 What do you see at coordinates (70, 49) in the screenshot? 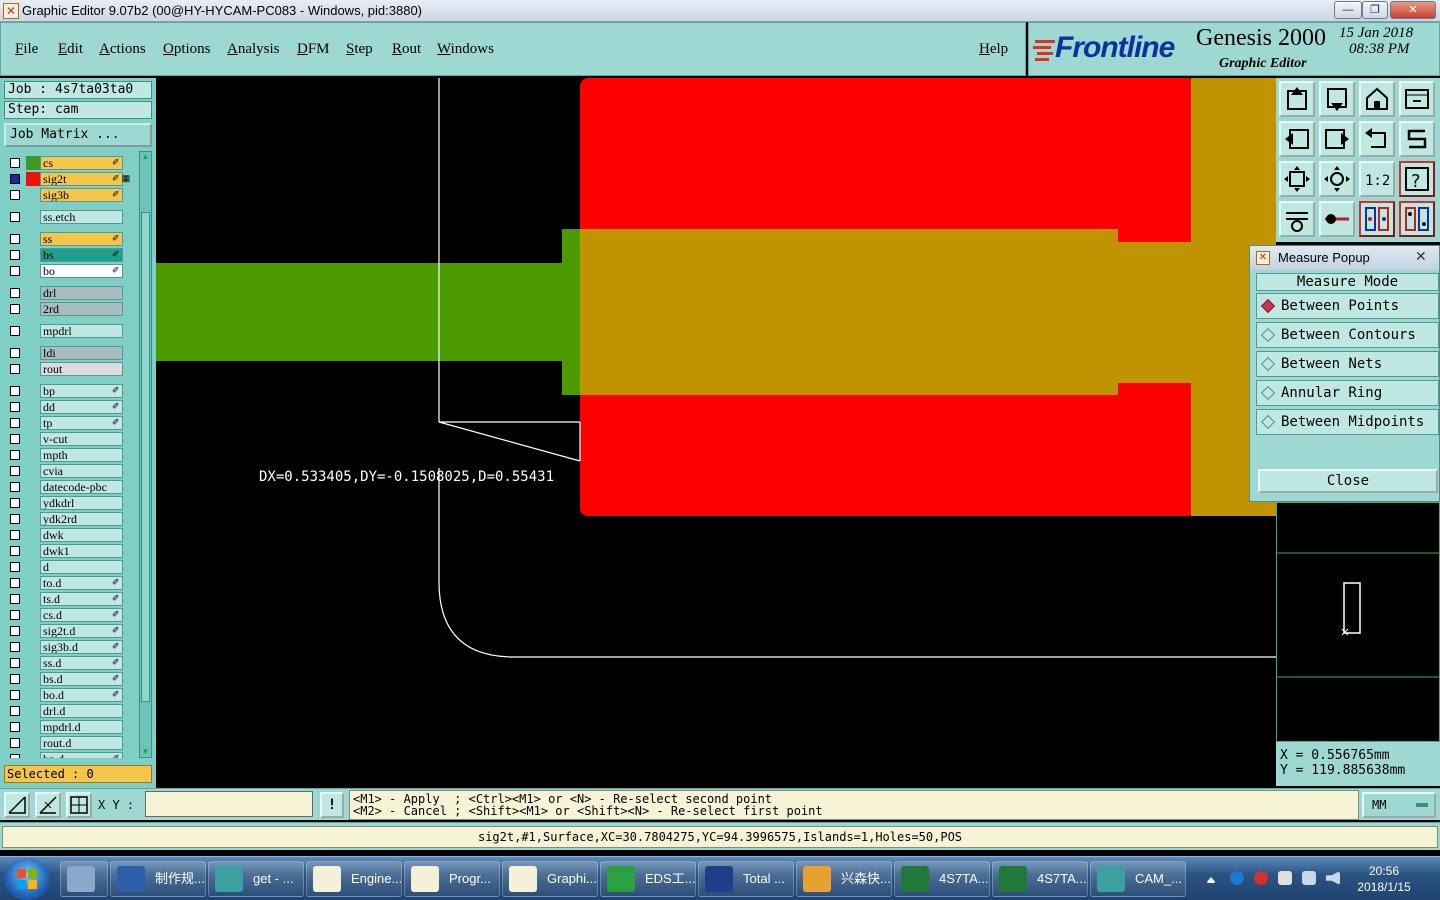
I see `menu-edit: Edit` at bounding box center [70, 49].